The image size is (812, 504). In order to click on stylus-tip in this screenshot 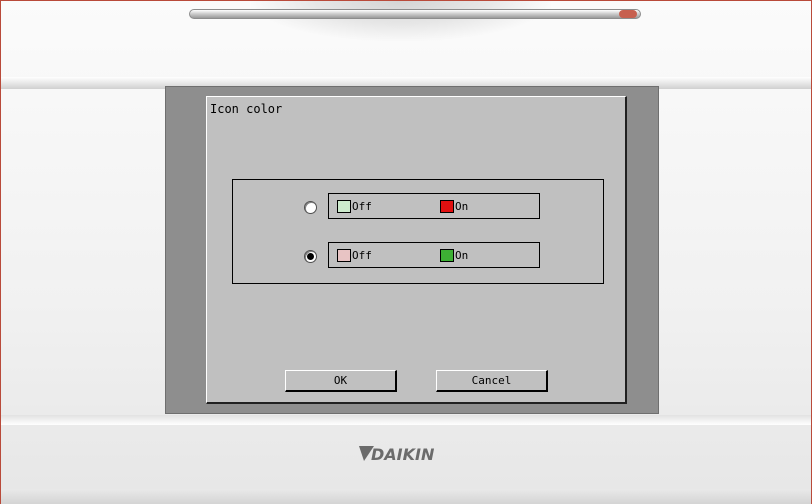, I will do `click(628, 14)`.